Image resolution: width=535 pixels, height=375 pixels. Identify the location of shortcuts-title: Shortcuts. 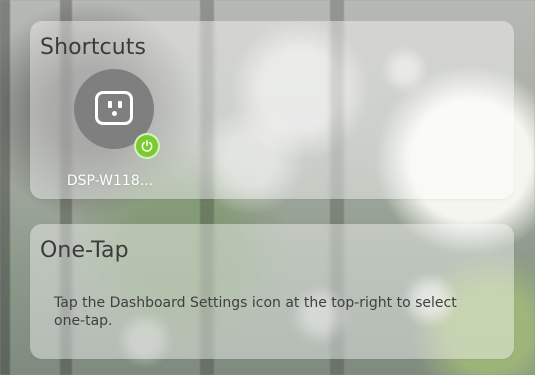
(93, 47).